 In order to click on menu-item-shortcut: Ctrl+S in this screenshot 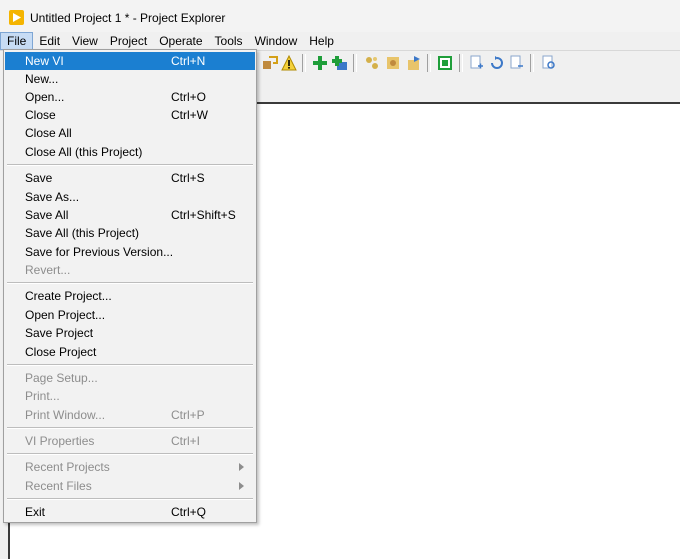, I will do `click(188, 178)`.